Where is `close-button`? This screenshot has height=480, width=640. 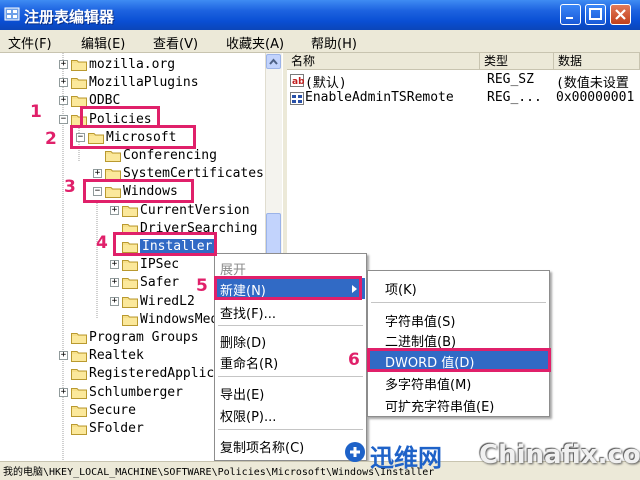 close-button is located at coordinates (620, 14).